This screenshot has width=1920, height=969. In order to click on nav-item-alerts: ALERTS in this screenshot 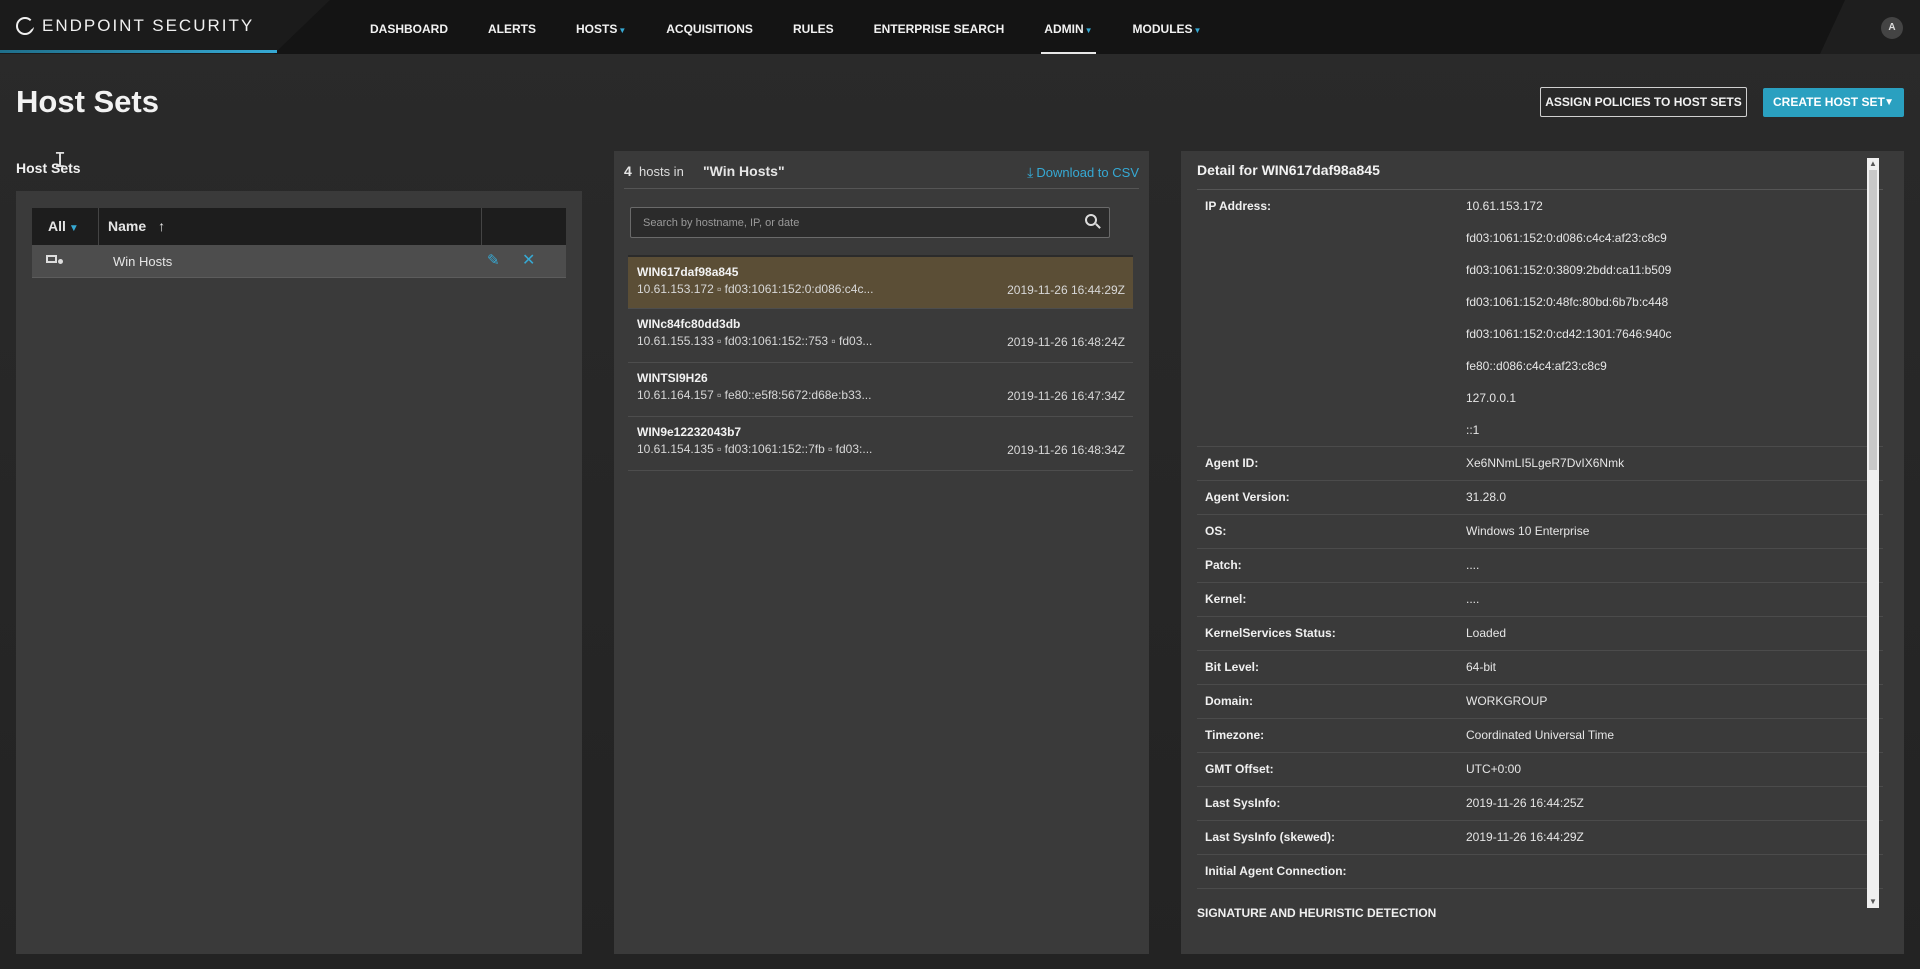, I will do `click(512, 27)`.